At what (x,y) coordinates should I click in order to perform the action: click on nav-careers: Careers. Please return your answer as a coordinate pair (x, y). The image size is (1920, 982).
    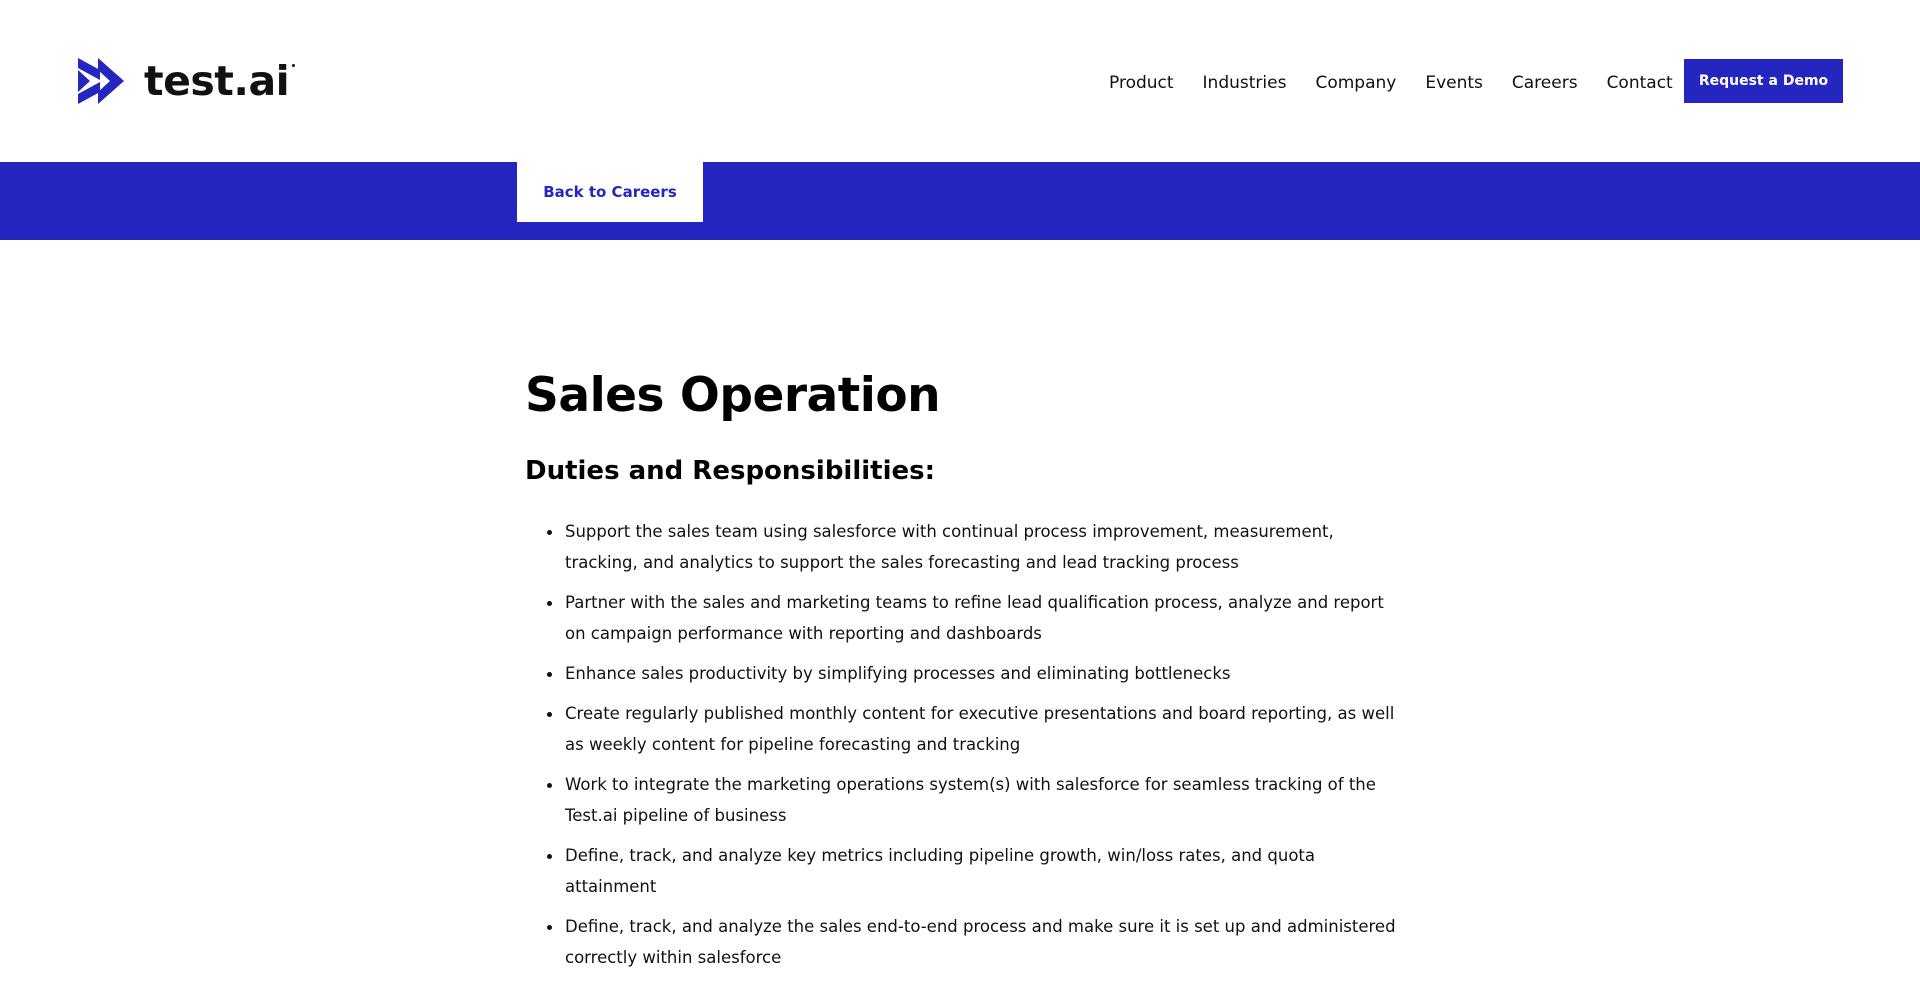
    Looking at the image, I should click on (1545, 83).